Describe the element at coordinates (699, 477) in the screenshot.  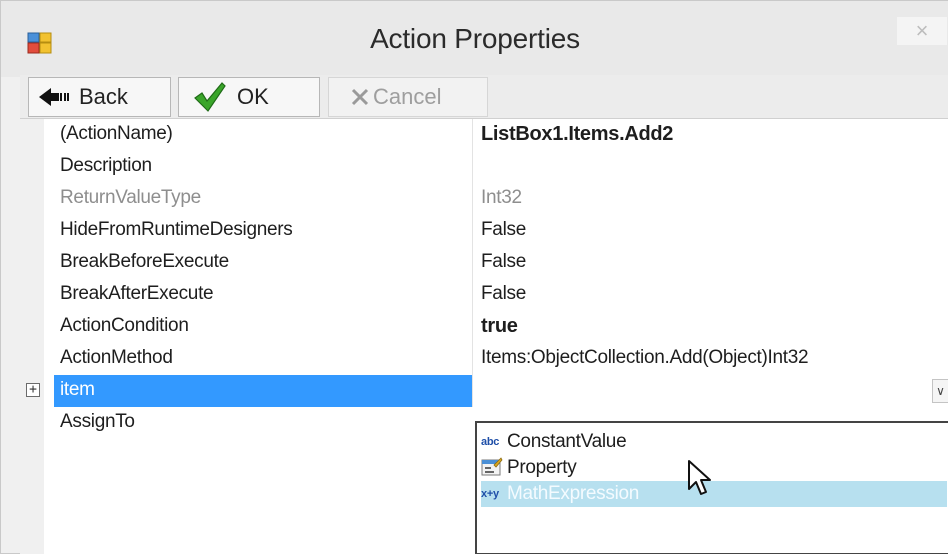
I see `mouse-cursor-icon` at that location.